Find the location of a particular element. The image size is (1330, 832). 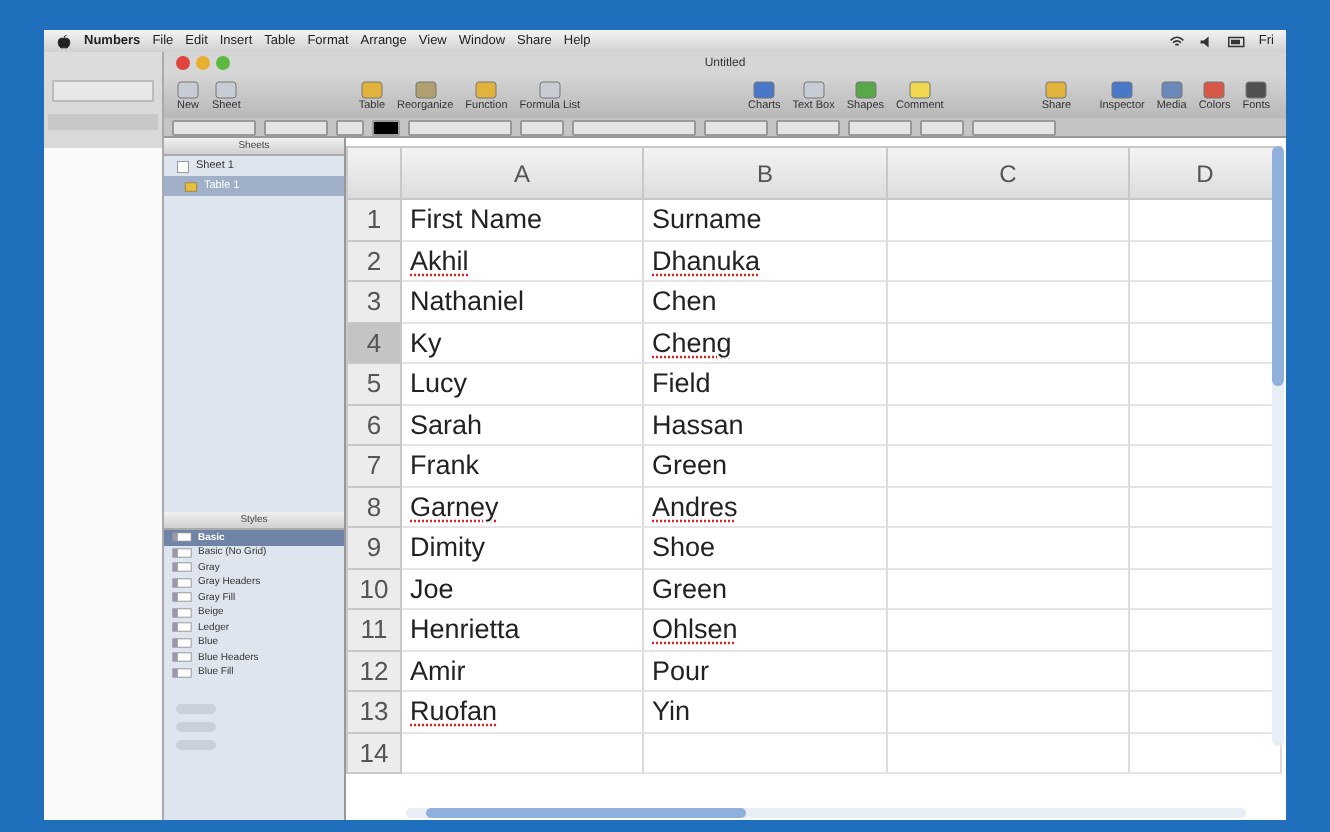

table-cell: Nathaniel is located at coordinates (523, 302).